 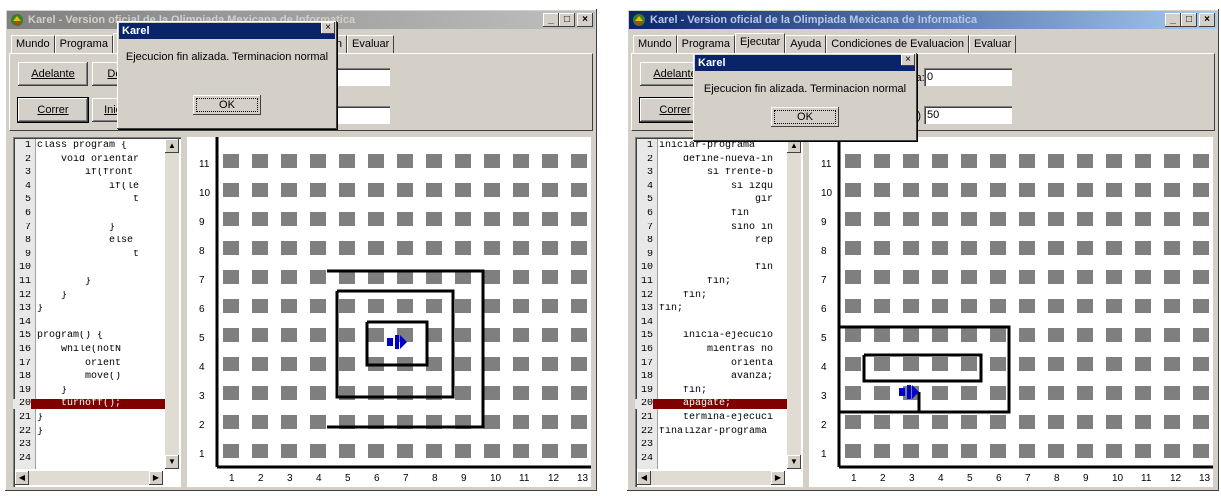 I want to click on y-tick-label: 4, so click(x=824, y=367).